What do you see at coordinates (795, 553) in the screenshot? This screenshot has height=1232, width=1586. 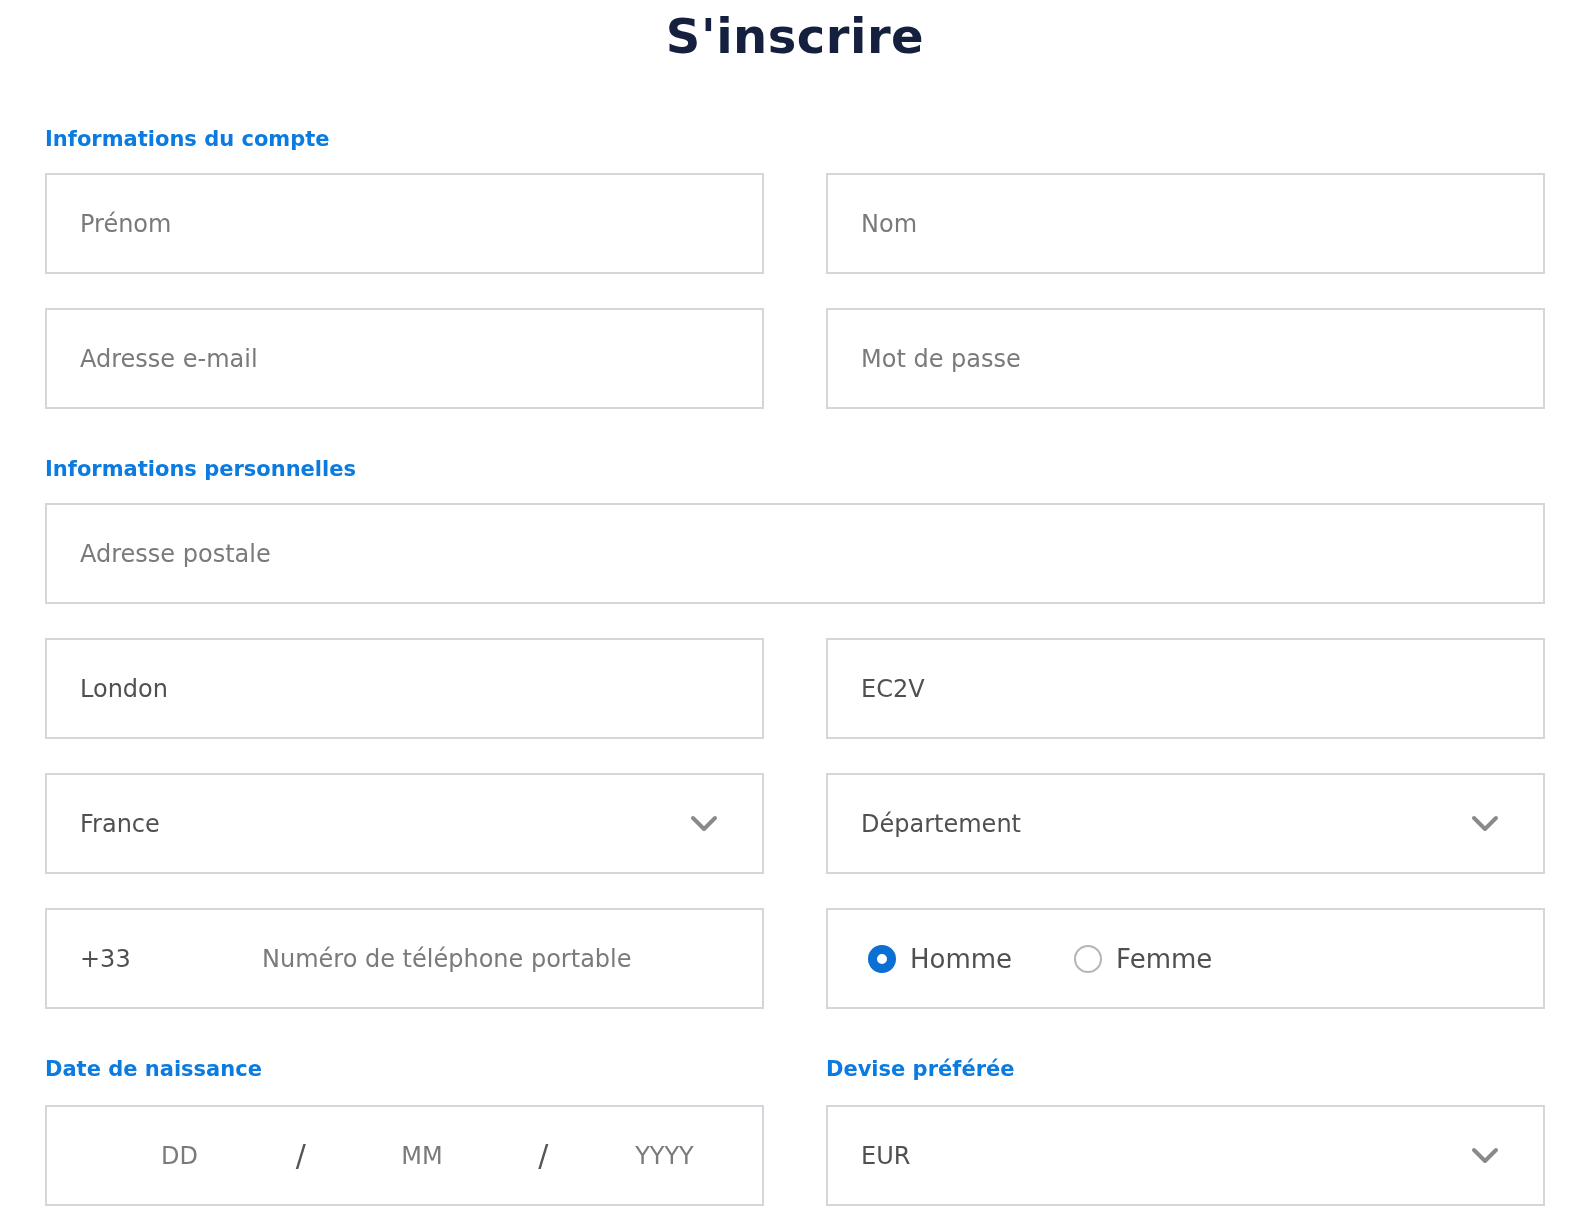 I see `text-field: Adresse postale` at bounding box center [795, 553].